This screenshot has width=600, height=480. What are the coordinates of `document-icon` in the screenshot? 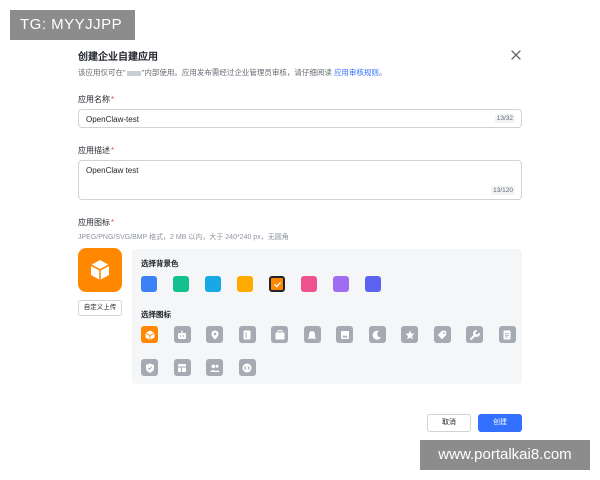 It's located at (507, 334).